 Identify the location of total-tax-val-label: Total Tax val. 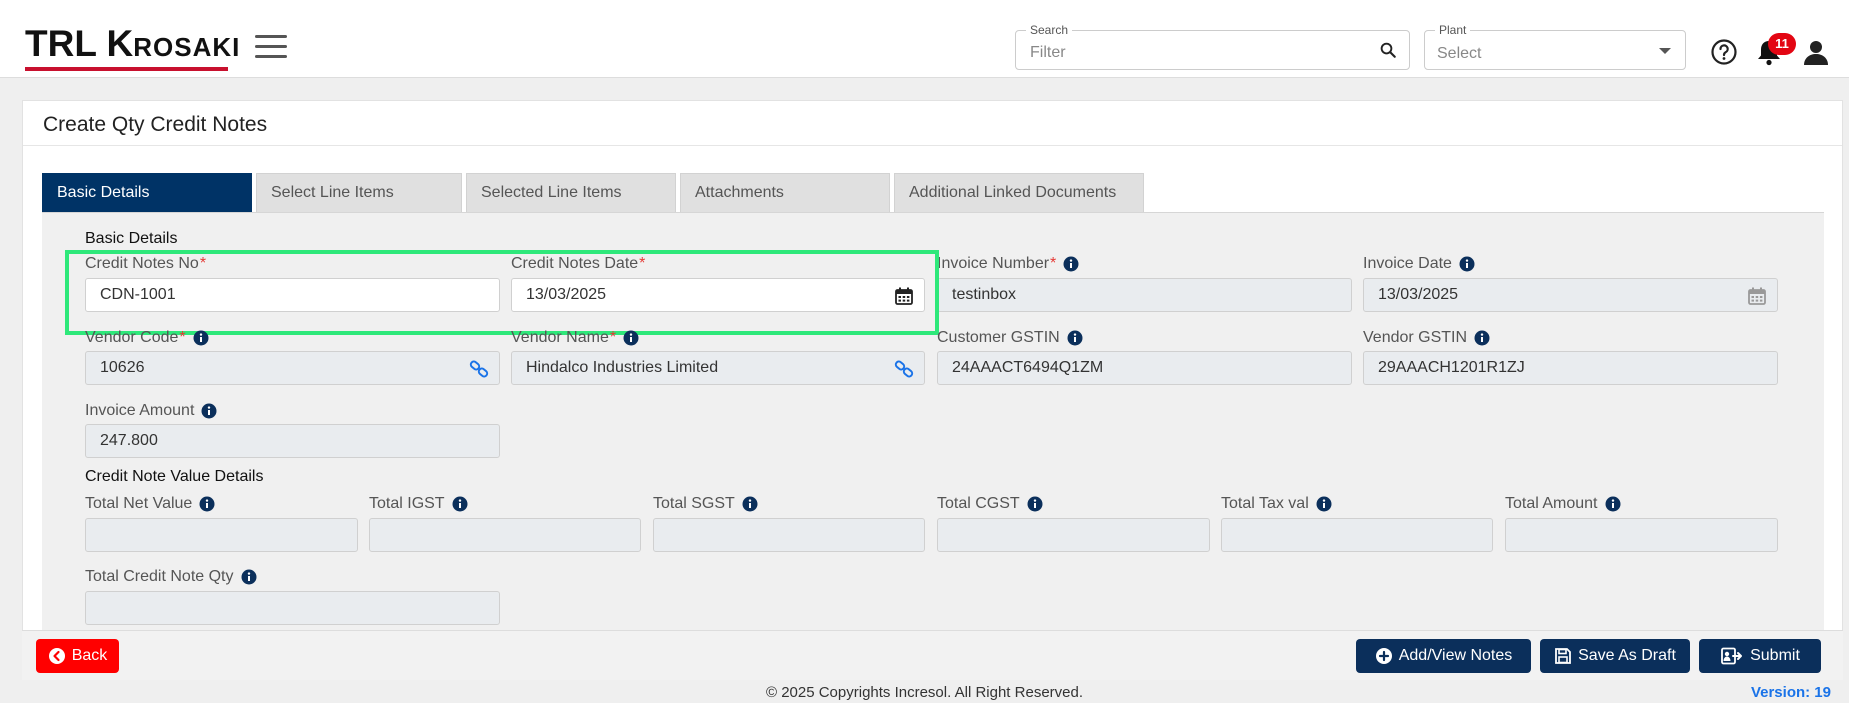
(1276, 504).